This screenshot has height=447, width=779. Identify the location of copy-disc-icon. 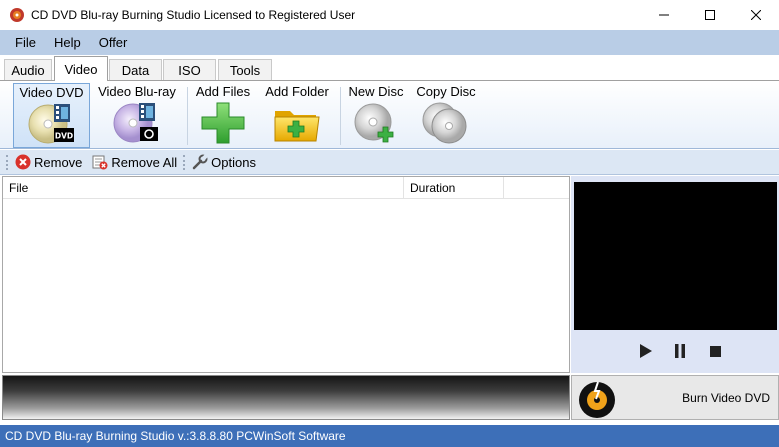
(444, 123).